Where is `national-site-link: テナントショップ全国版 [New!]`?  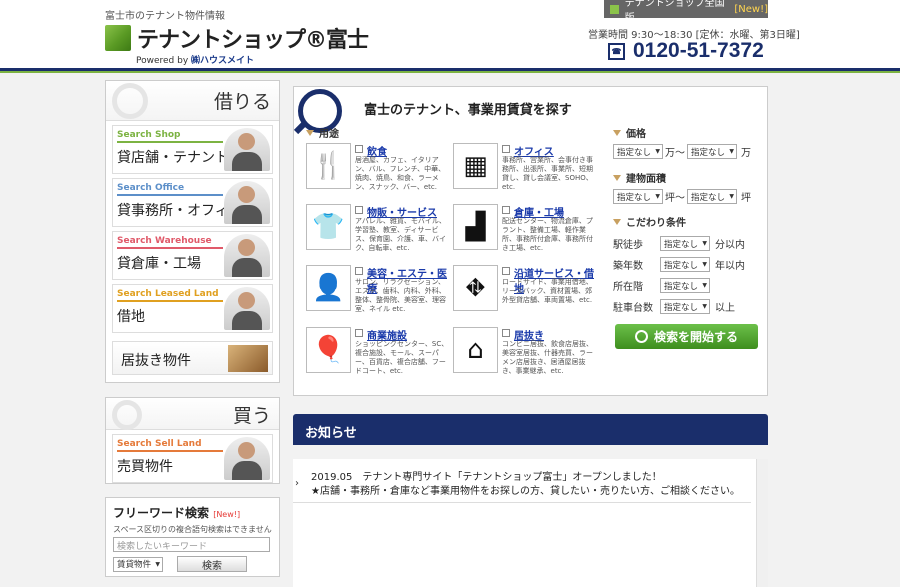
national-site-link: テナントショップ全国版 [New!] is located at coordinates (686, 12).